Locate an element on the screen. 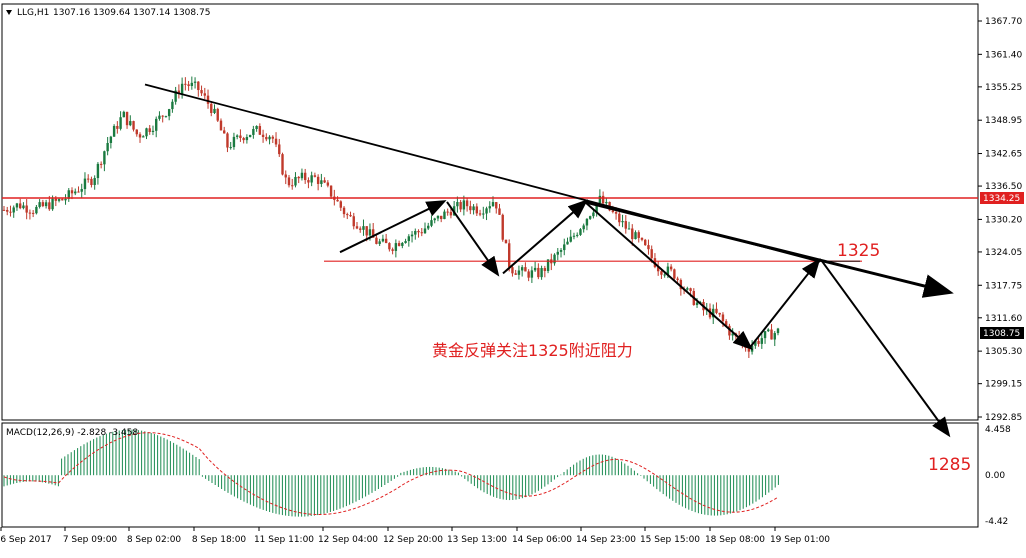 This screenshot has width=1026, height=558. price-tick-label: 1305.30 is located at coordinates (1003, 352).